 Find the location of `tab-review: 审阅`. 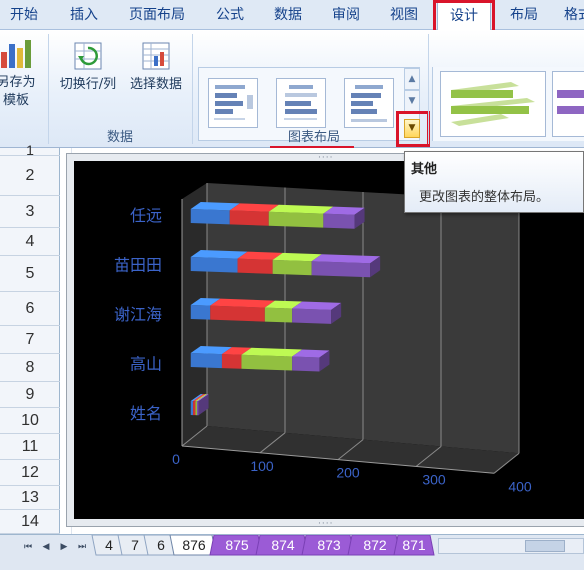

tab-review: 审阅 is located at coordinates (346, 15).